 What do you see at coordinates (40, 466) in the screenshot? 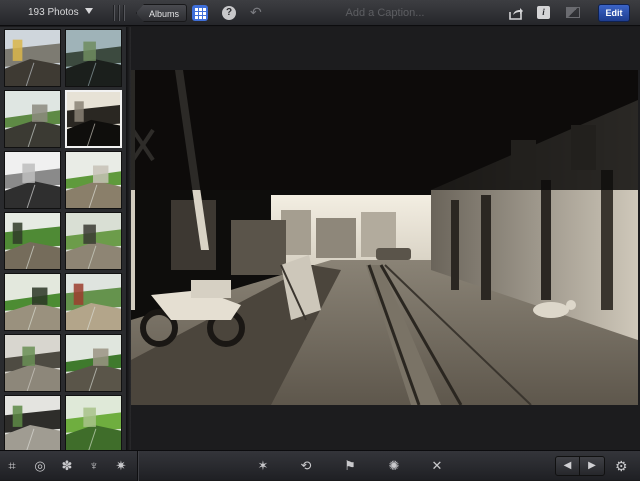
I see `exposure-icon: ◎` at bounding box center [40, 466].